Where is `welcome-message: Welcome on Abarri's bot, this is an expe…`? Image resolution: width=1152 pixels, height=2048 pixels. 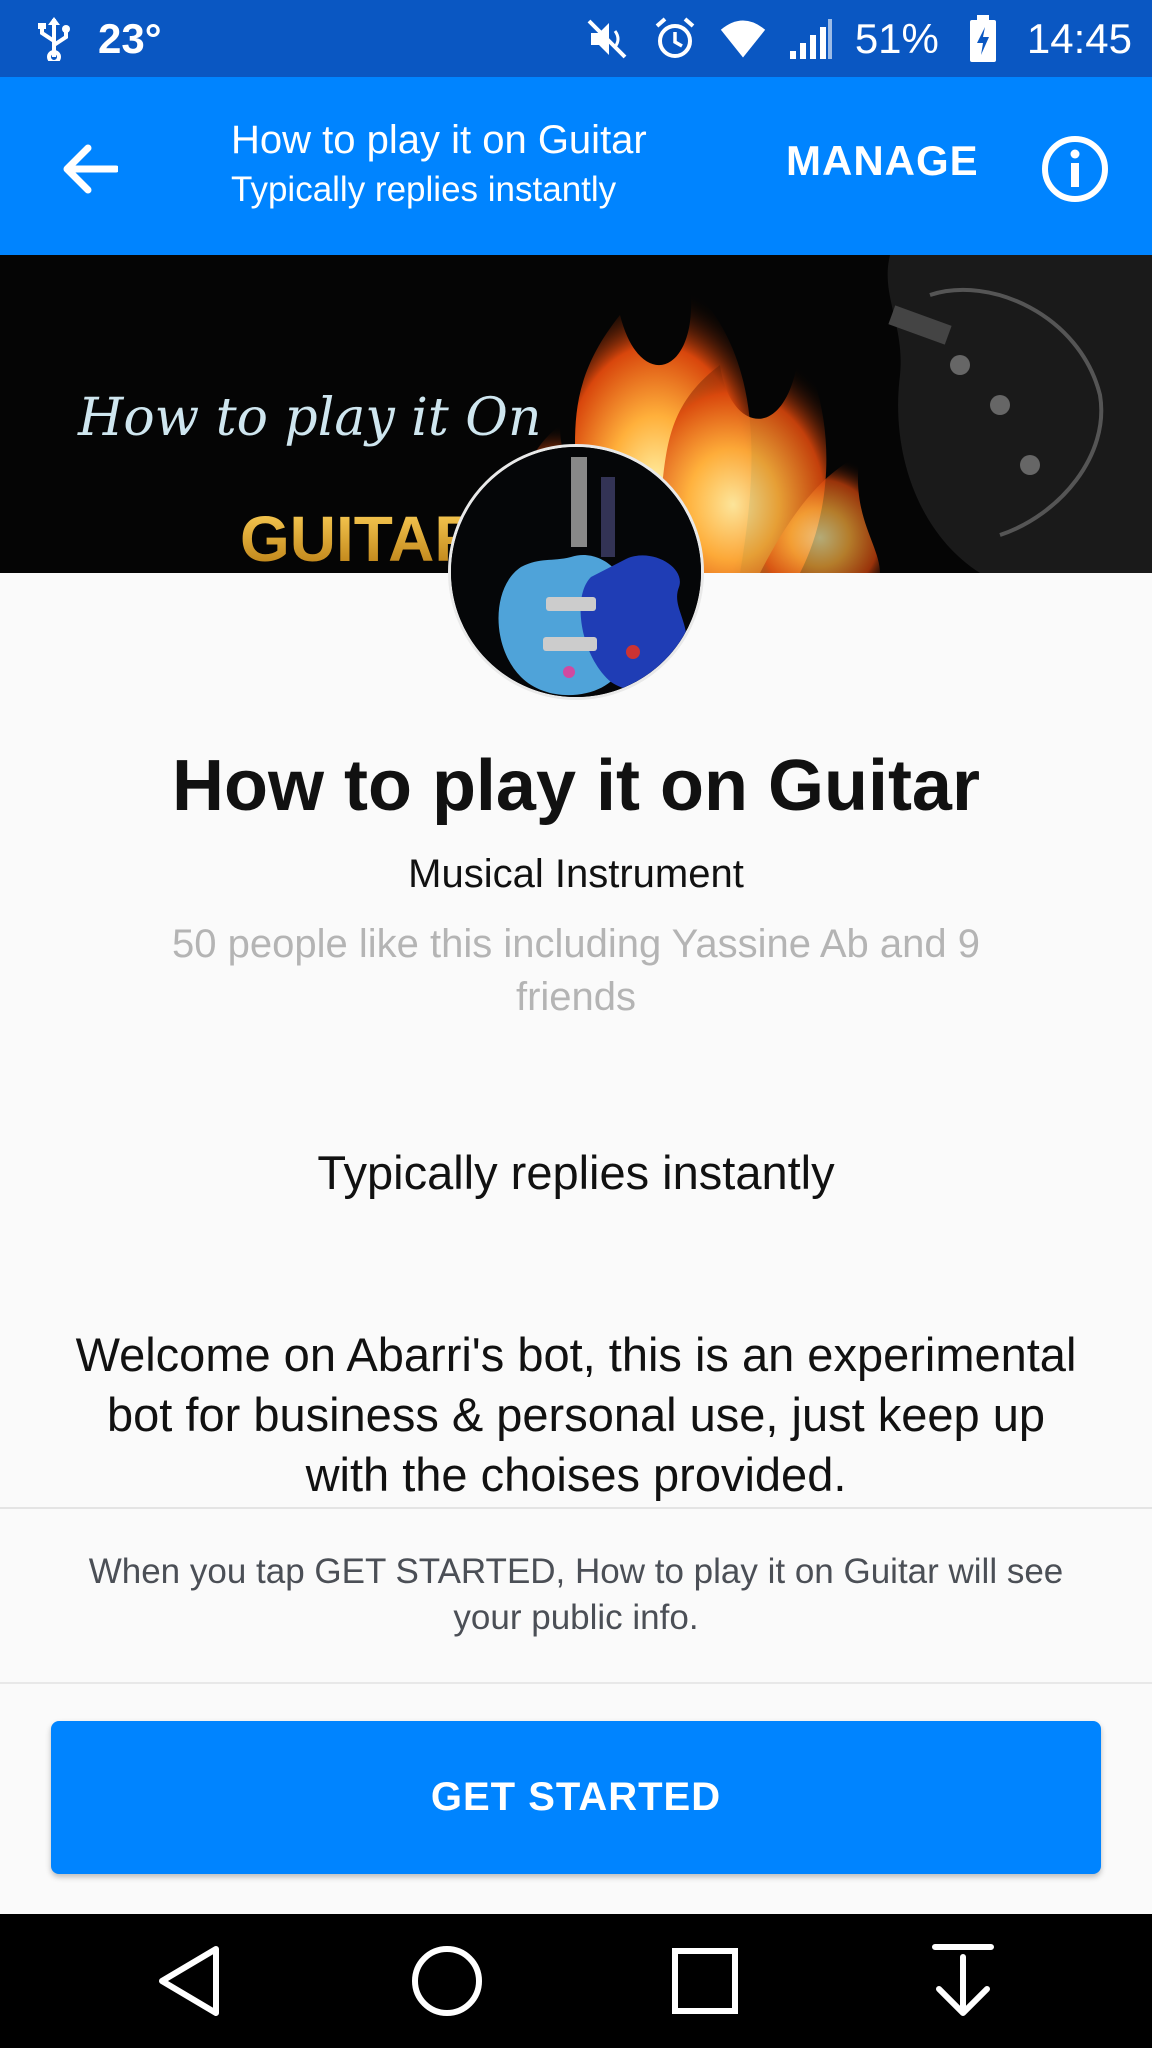
welcome-message: Welcome on Abarri's bot, this is an expe… is located at coordinates (576, 1414).